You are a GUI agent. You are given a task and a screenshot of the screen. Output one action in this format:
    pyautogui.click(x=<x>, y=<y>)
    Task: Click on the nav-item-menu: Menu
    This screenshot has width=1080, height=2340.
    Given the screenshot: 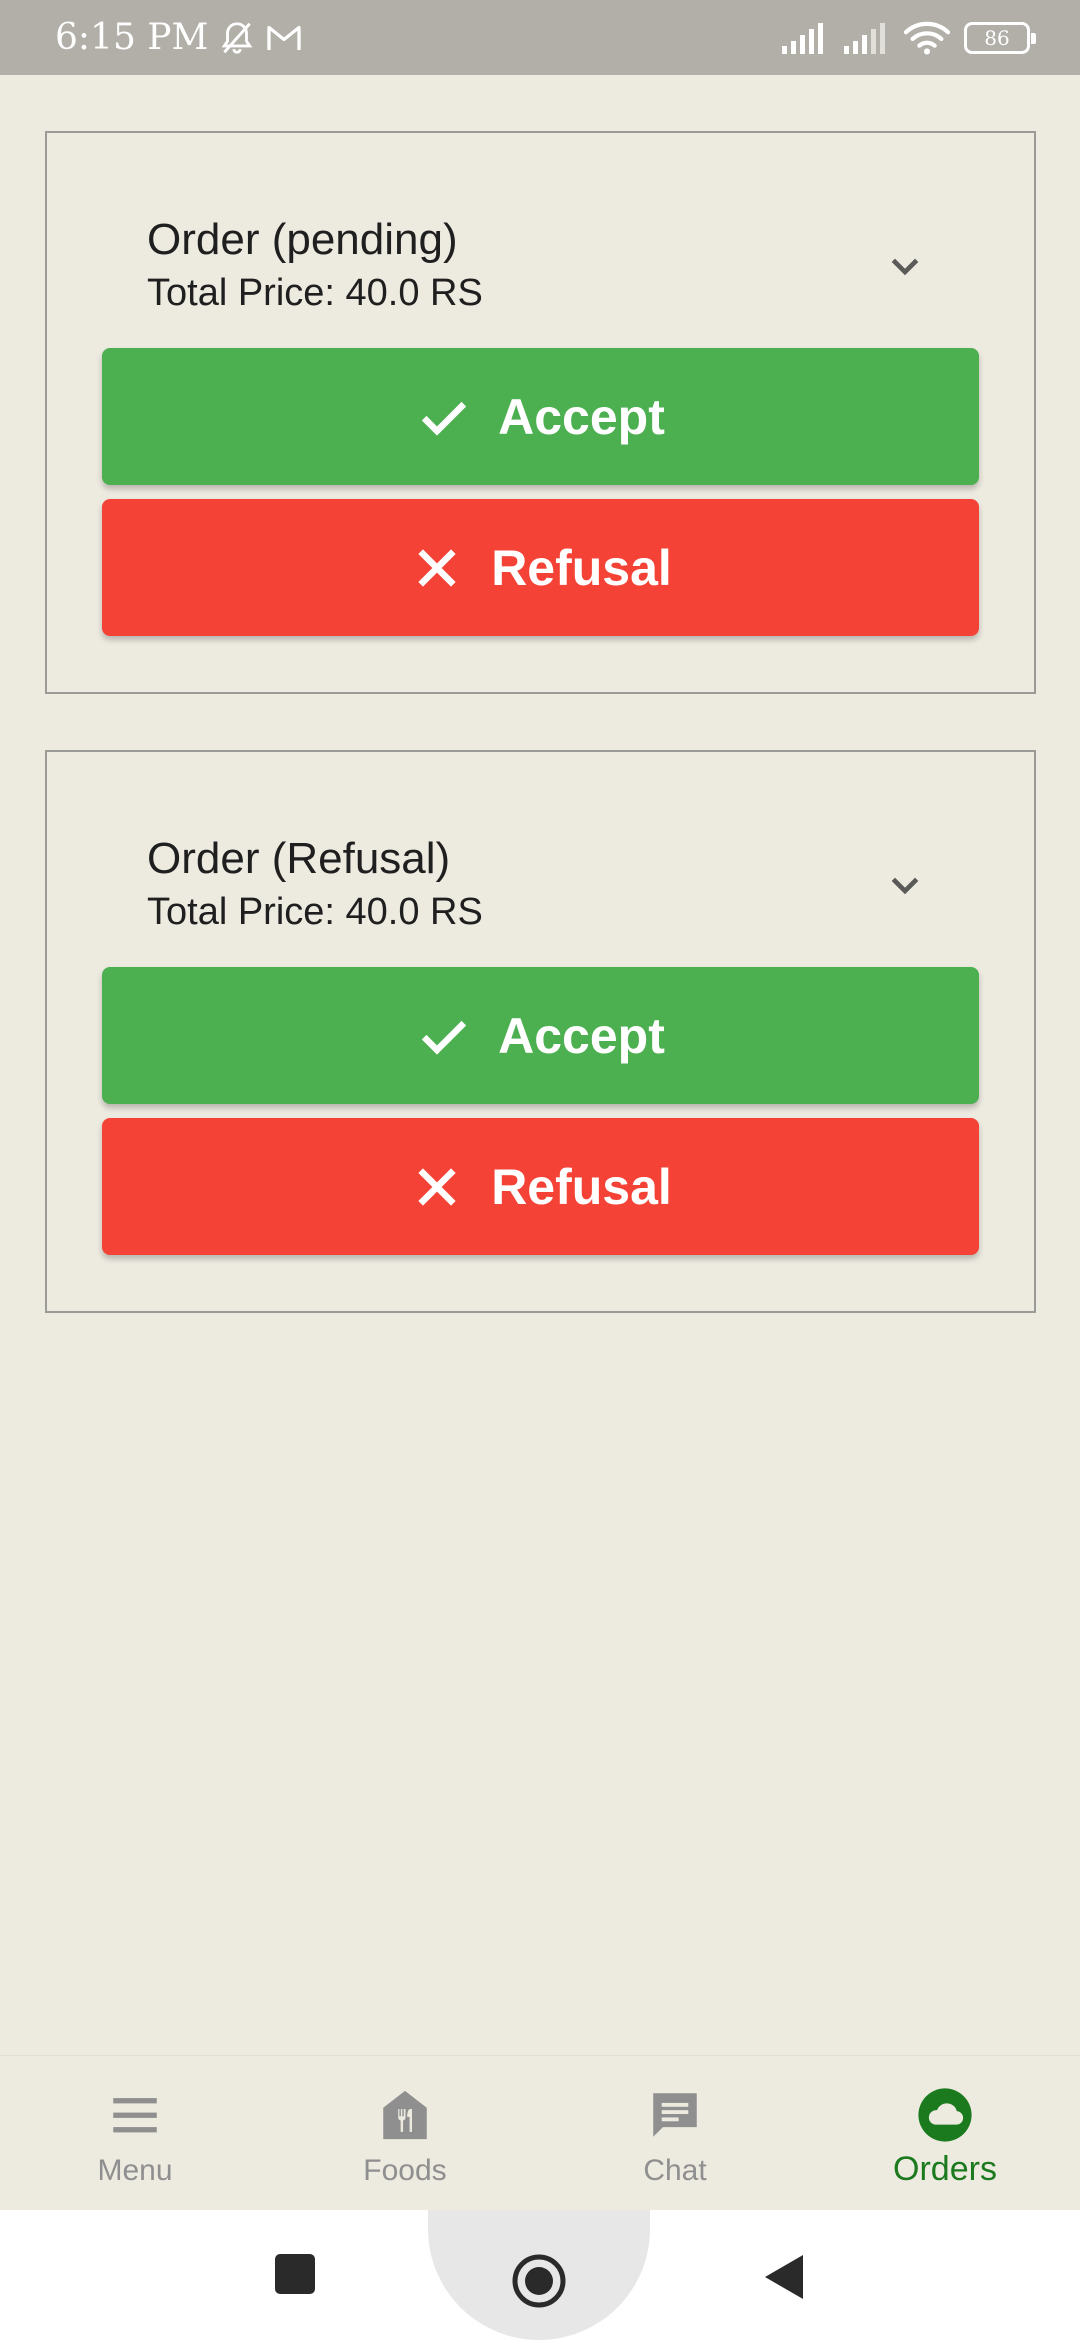 What is the action you would take?
    pyautogui.click(x=135, y=2133)
    